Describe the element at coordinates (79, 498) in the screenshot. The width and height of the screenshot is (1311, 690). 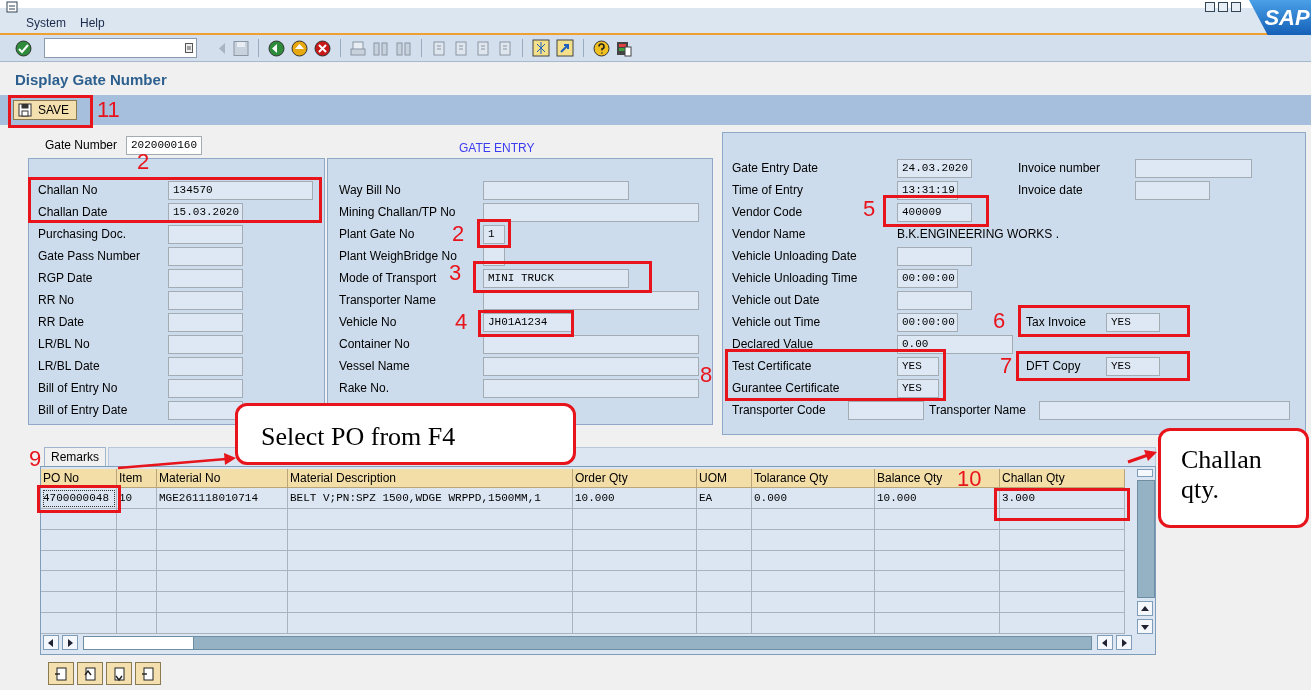
I see `table-cell: 4700000048` at that location.